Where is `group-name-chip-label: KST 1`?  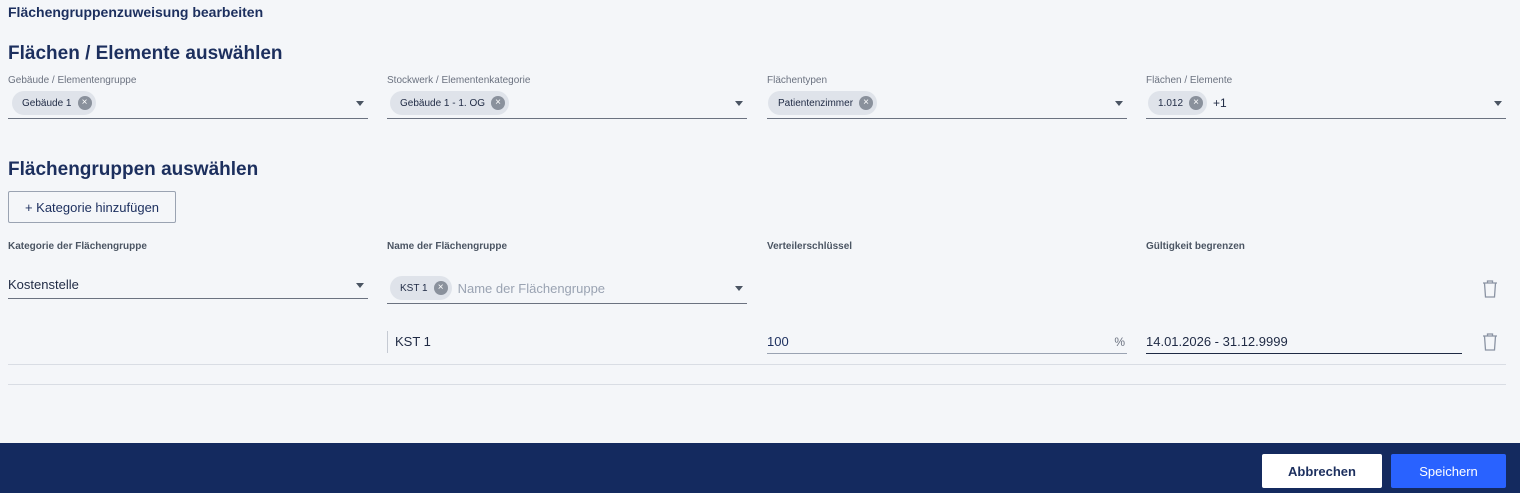
group-name-chip-label: KST 1 is located at coordinates (414, 288).